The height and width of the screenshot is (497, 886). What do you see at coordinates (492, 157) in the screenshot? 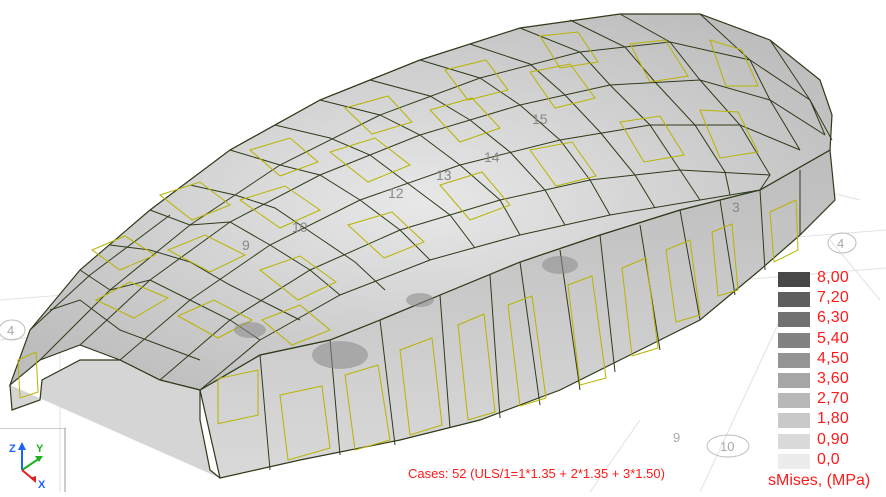
I see `svg-text: 14` at bounding box center [492, 157].